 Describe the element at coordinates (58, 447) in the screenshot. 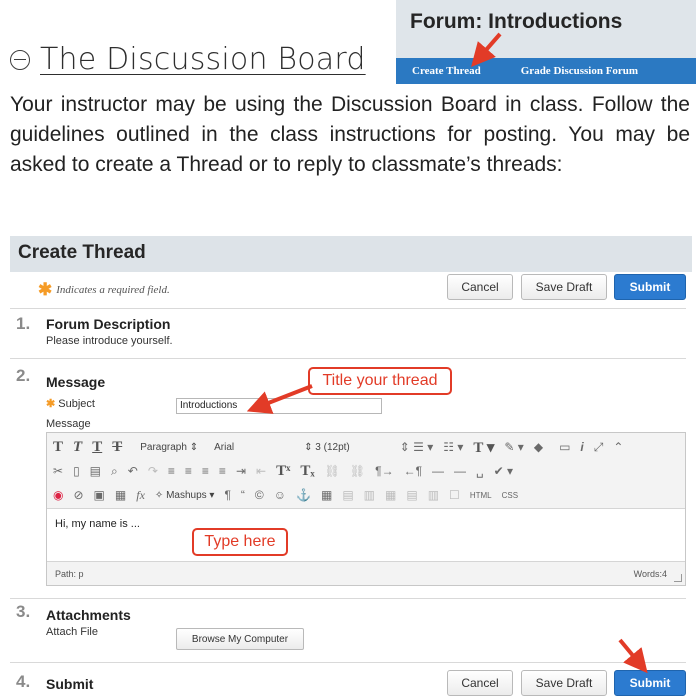

I see `text-format-icon: T` at that location.